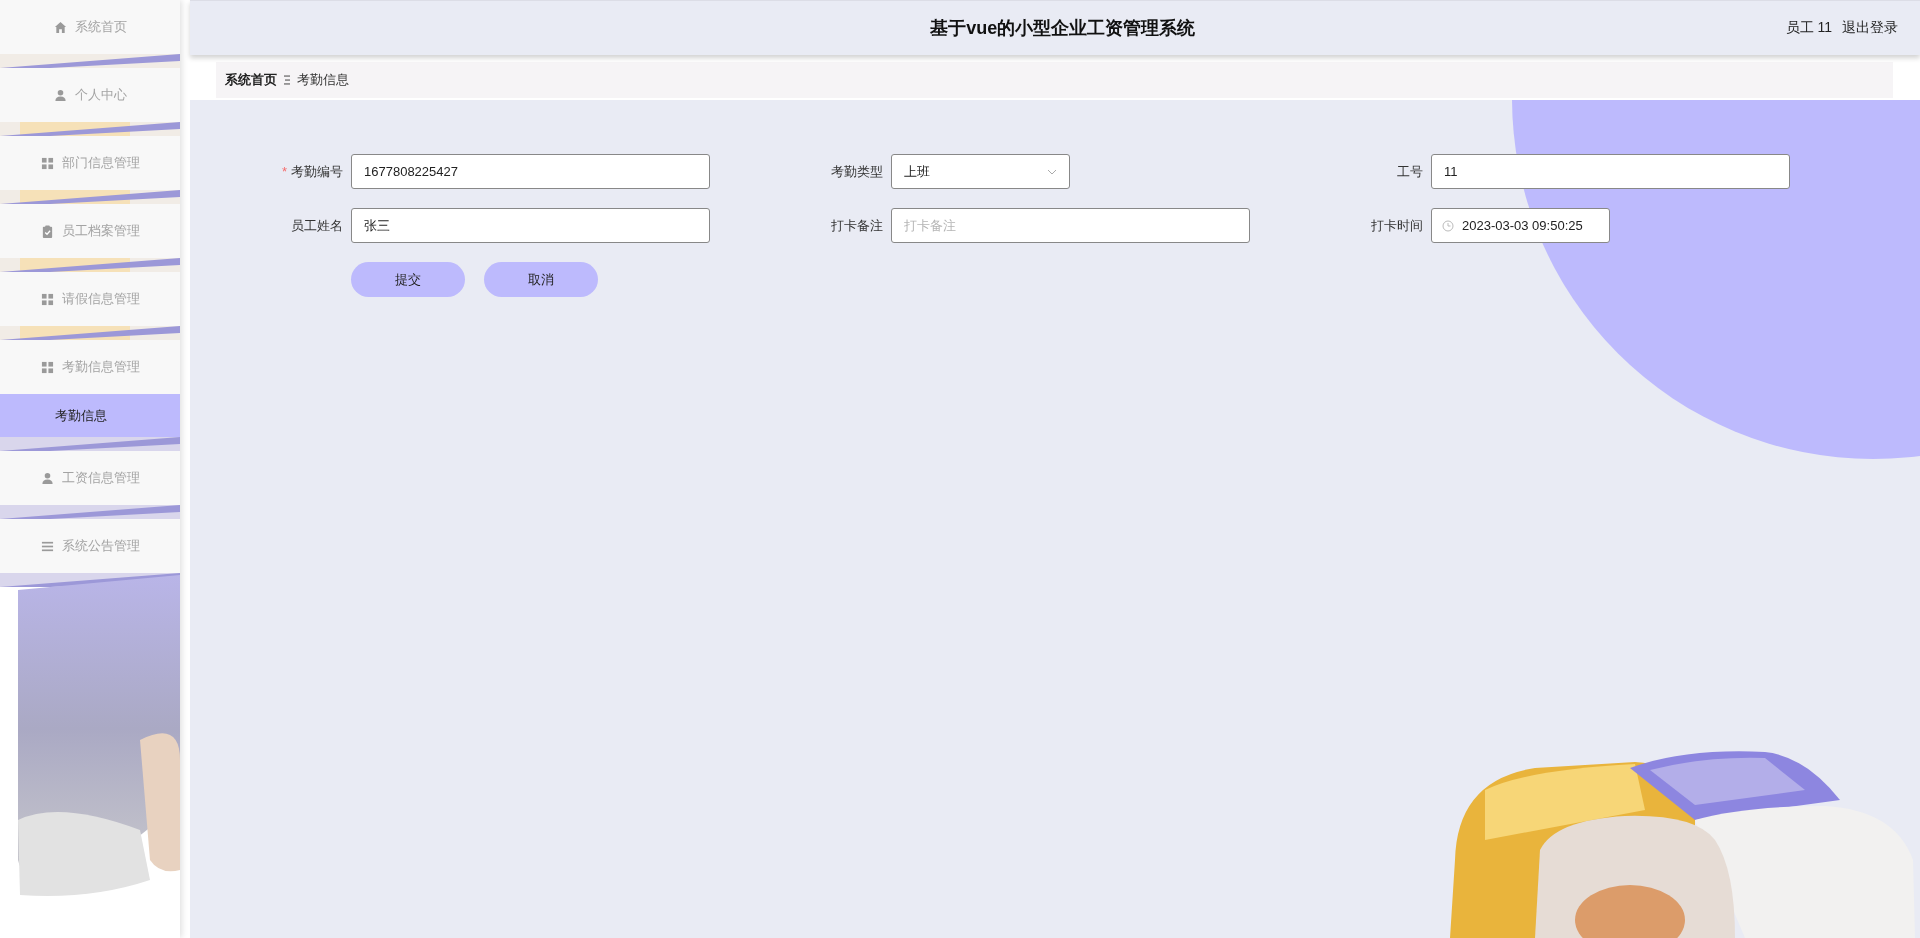 The image size is (1920, 938). Describe the element at coordinates (541, 279) in the screenshot. I see `action-button: 取消` at that location.